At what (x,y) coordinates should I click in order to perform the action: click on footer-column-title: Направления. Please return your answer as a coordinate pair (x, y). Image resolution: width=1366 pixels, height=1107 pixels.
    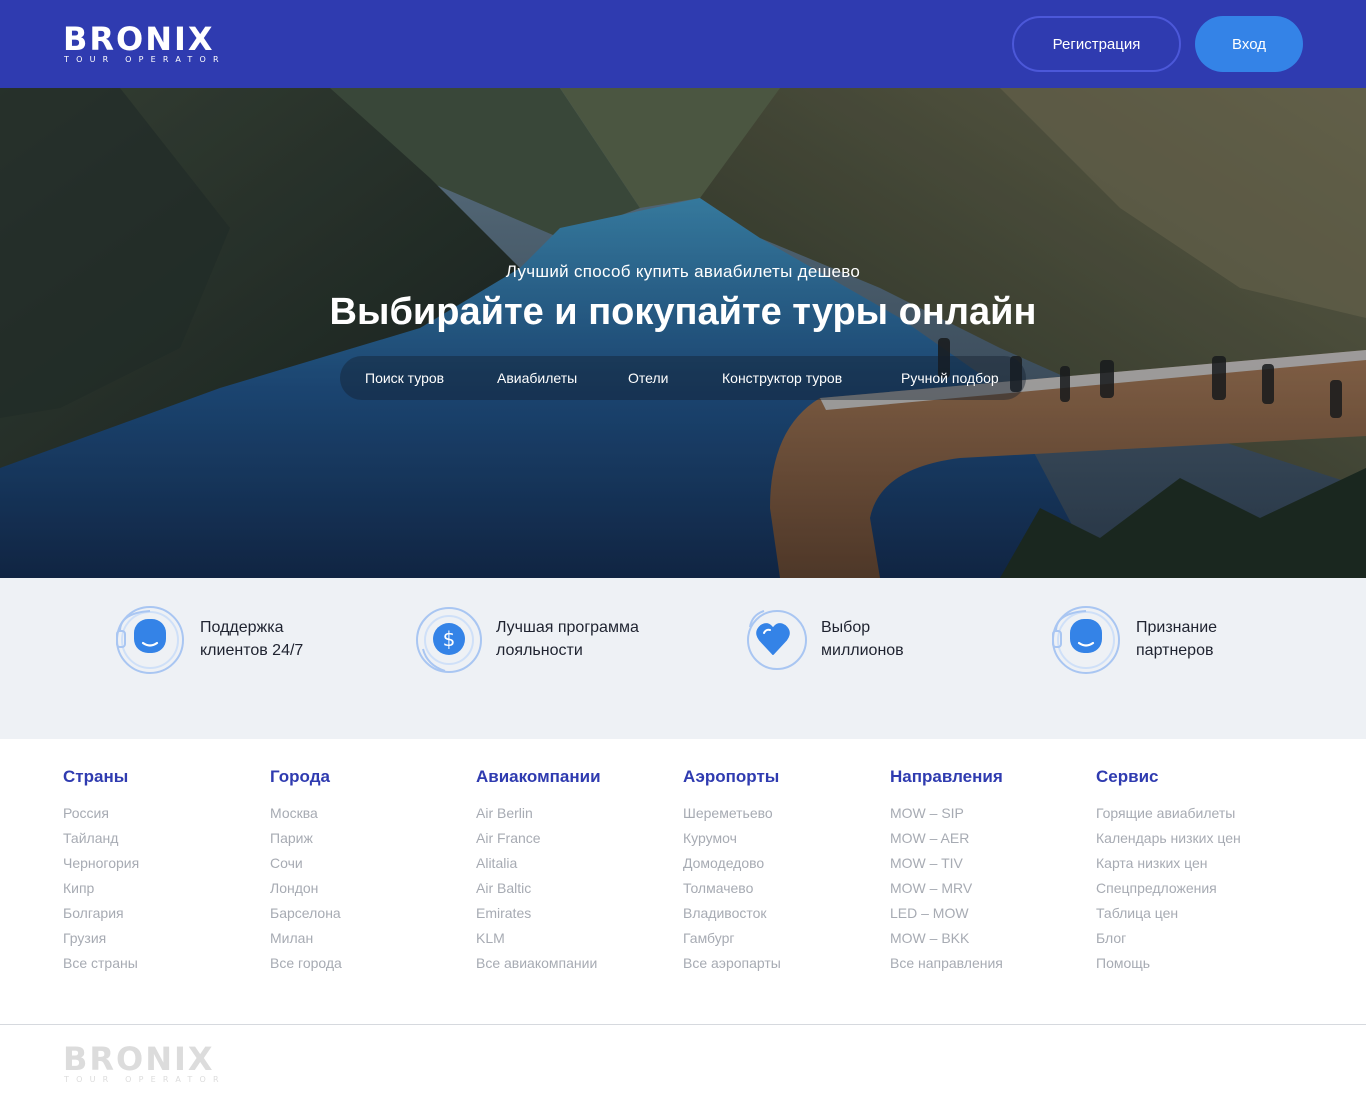
    Looking at the image, I should click on (946, 776).